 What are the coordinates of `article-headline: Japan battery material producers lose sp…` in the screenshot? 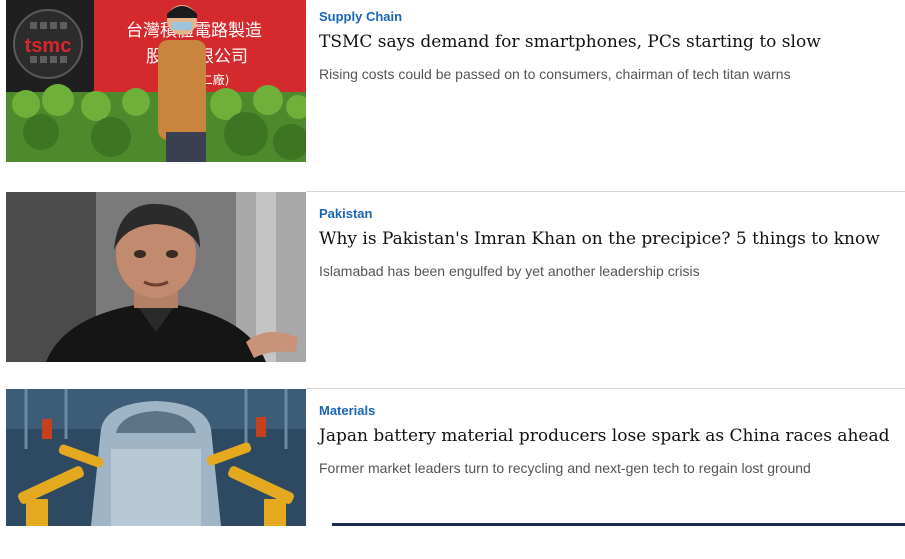 It's located at (612, 436).